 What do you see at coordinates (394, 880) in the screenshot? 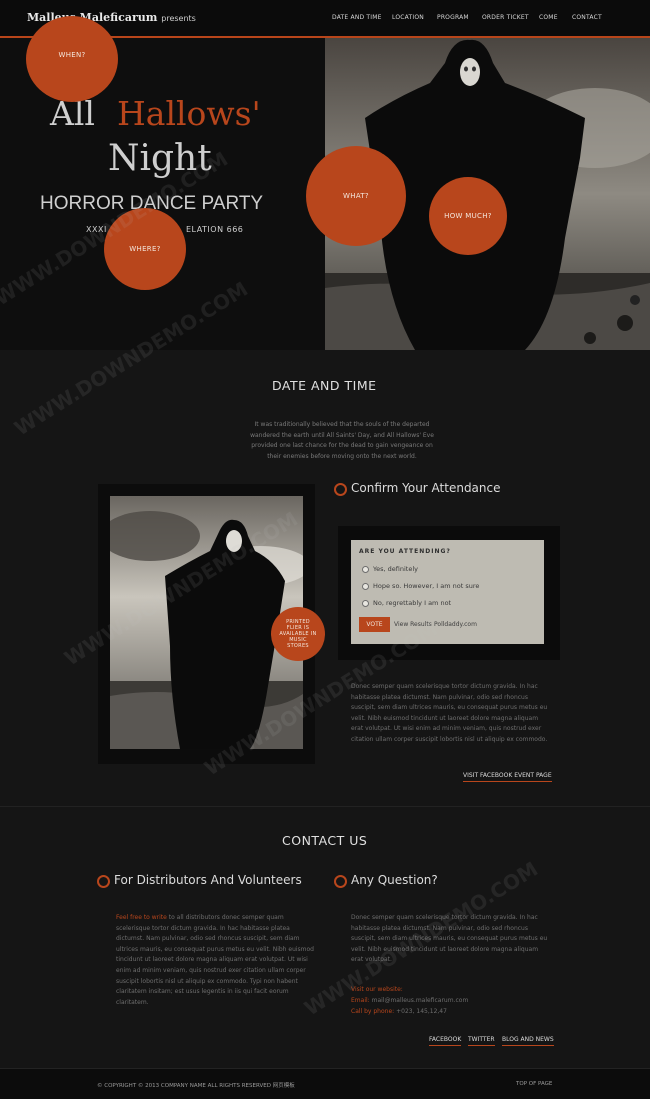
I see `question-heading: Any Question?` at bounding box center [394, 880].